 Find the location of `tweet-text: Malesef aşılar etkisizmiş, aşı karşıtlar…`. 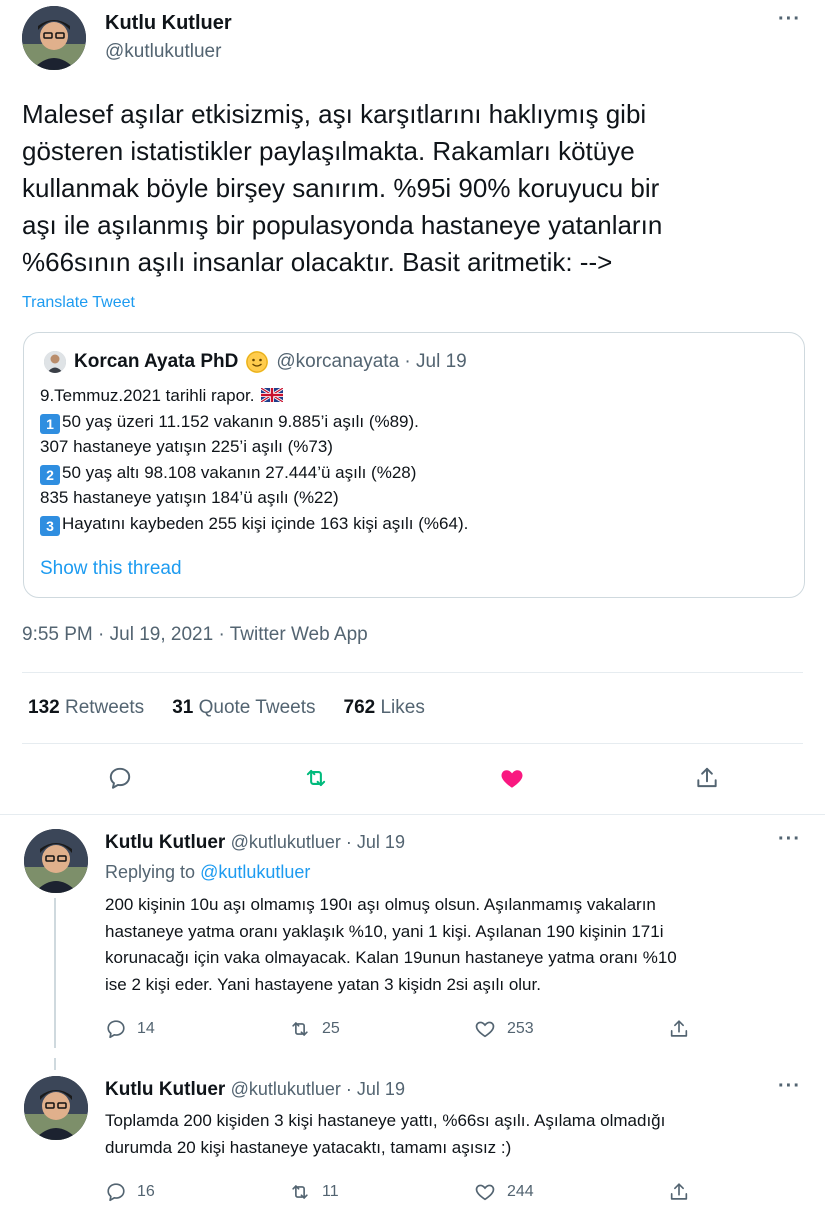

tweet-text: Malesef aşılar etkisizmiş, aşı karşıtlar… is located at coordinates (412, 188).